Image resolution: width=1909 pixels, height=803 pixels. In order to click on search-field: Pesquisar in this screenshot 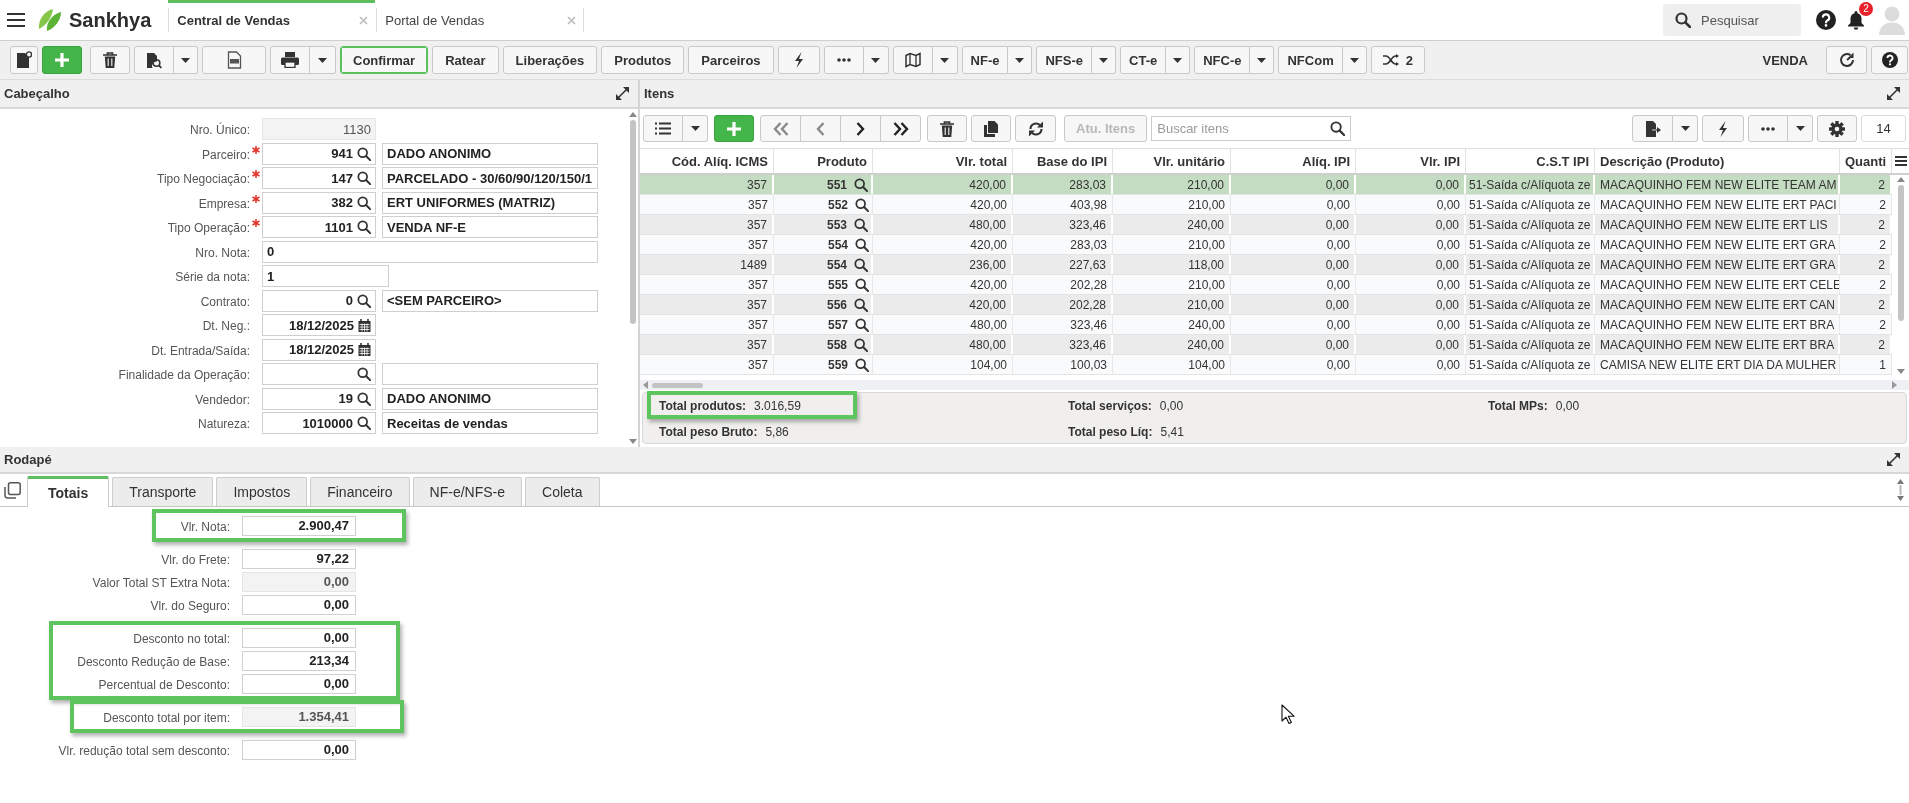, I will do `click(1732, 20)`.